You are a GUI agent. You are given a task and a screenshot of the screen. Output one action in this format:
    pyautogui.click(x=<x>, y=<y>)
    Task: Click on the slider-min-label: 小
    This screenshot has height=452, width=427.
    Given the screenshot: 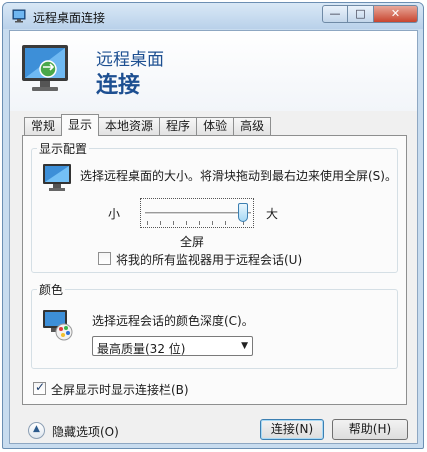 What is the action you would take?
    pyautogui.click(x=114, y=214)
    